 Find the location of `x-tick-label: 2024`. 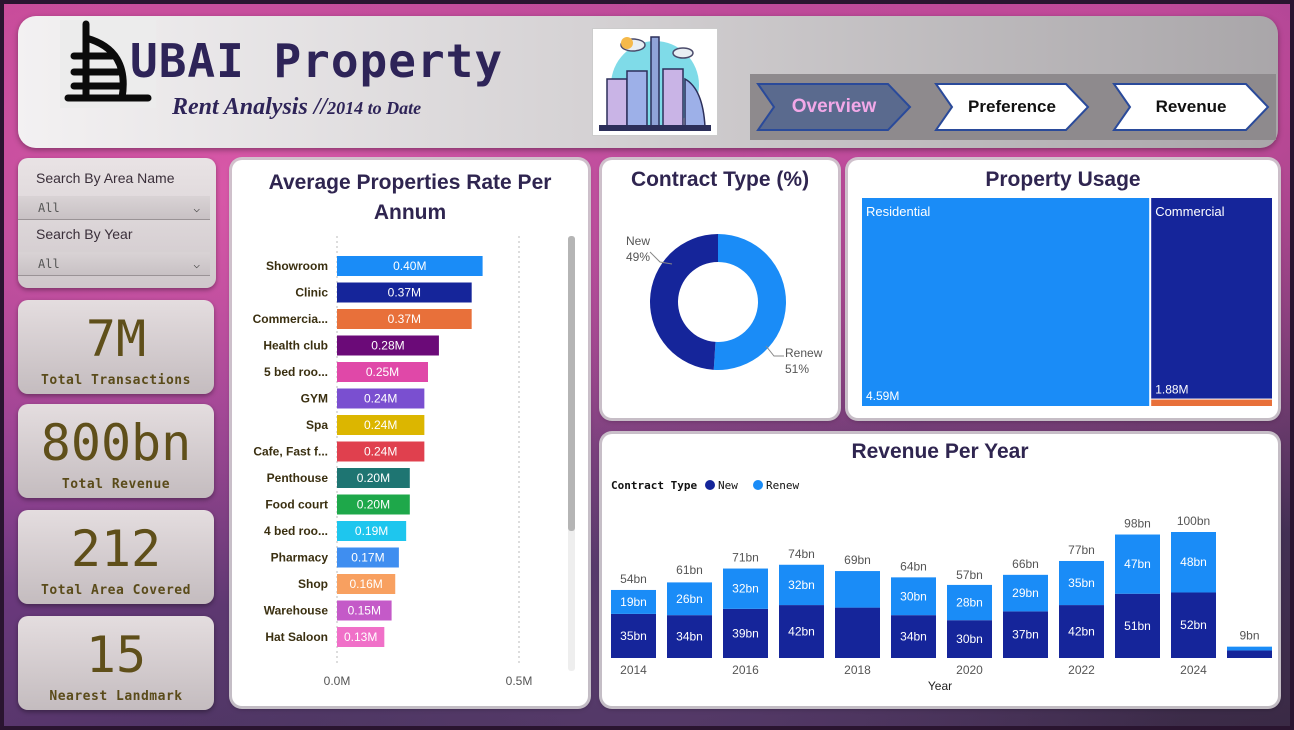

x-tick-label: 2024 is located at coordinates (1193, 670).